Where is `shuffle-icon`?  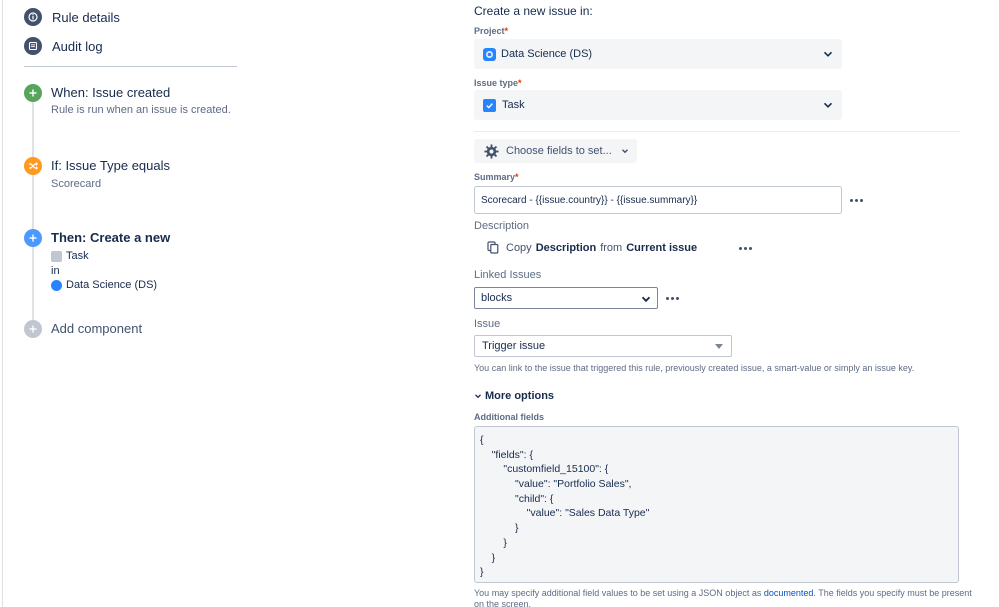
shuffle-icon is located at coordinates (33, 166).